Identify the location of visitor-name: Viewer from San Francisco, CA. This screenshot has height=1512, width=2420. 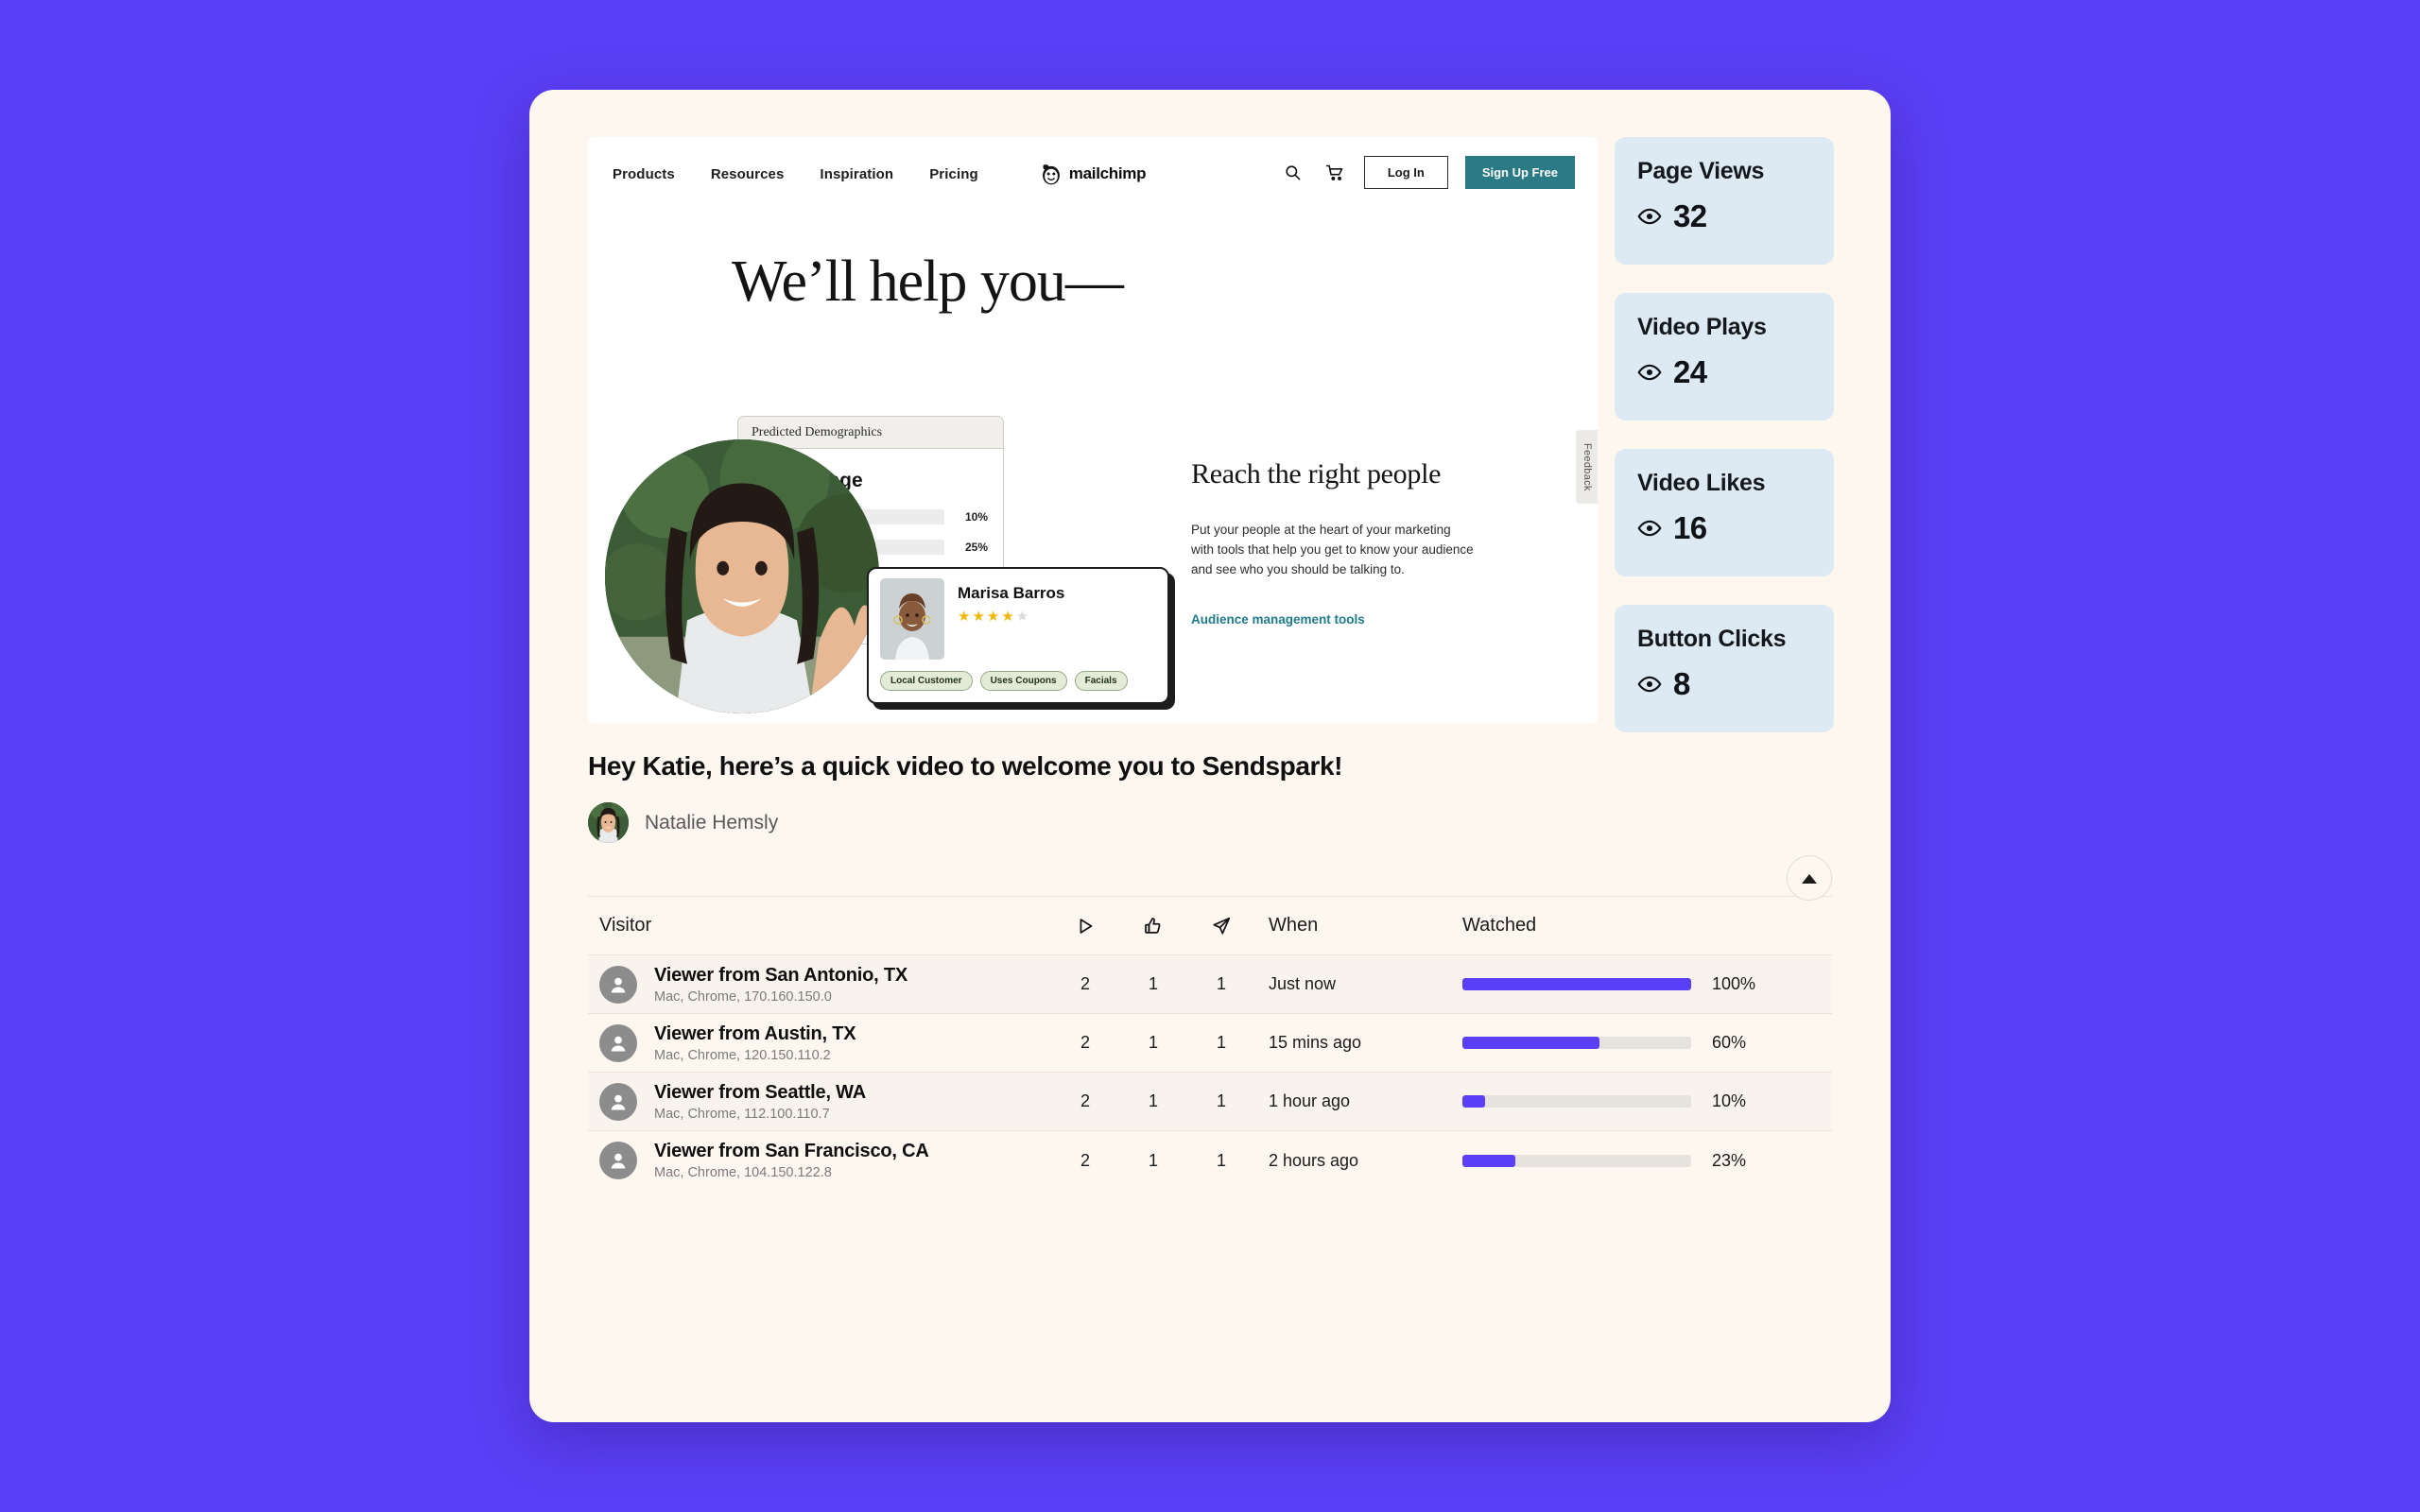
(792, 1151).